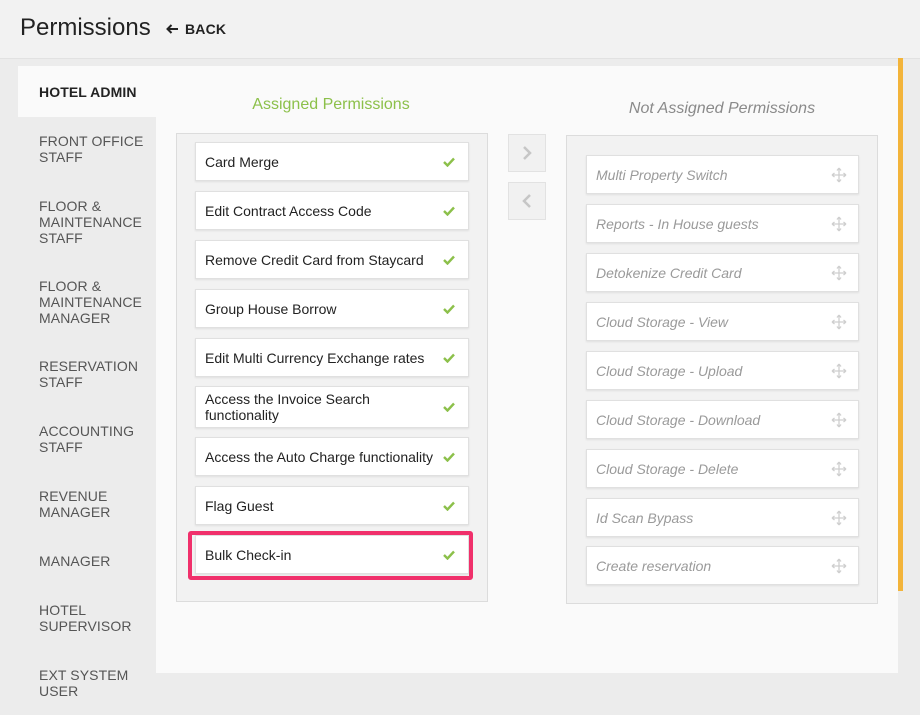 The image size is (920, 715). I want to click on not-assigned-item: Id Scan Bypass, so click(722, 517).